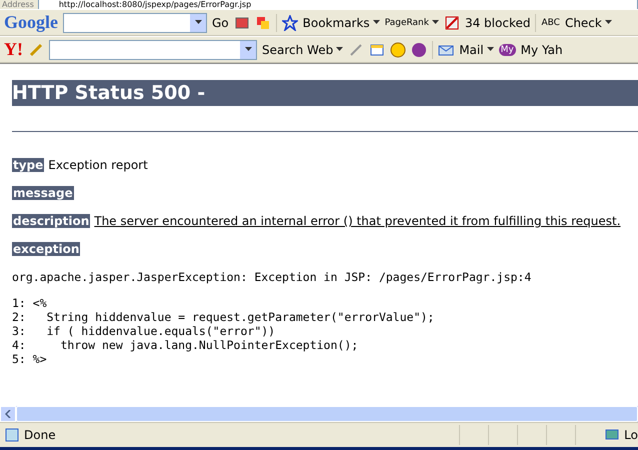  I want to click on section-label: exception, so click(46, 249).